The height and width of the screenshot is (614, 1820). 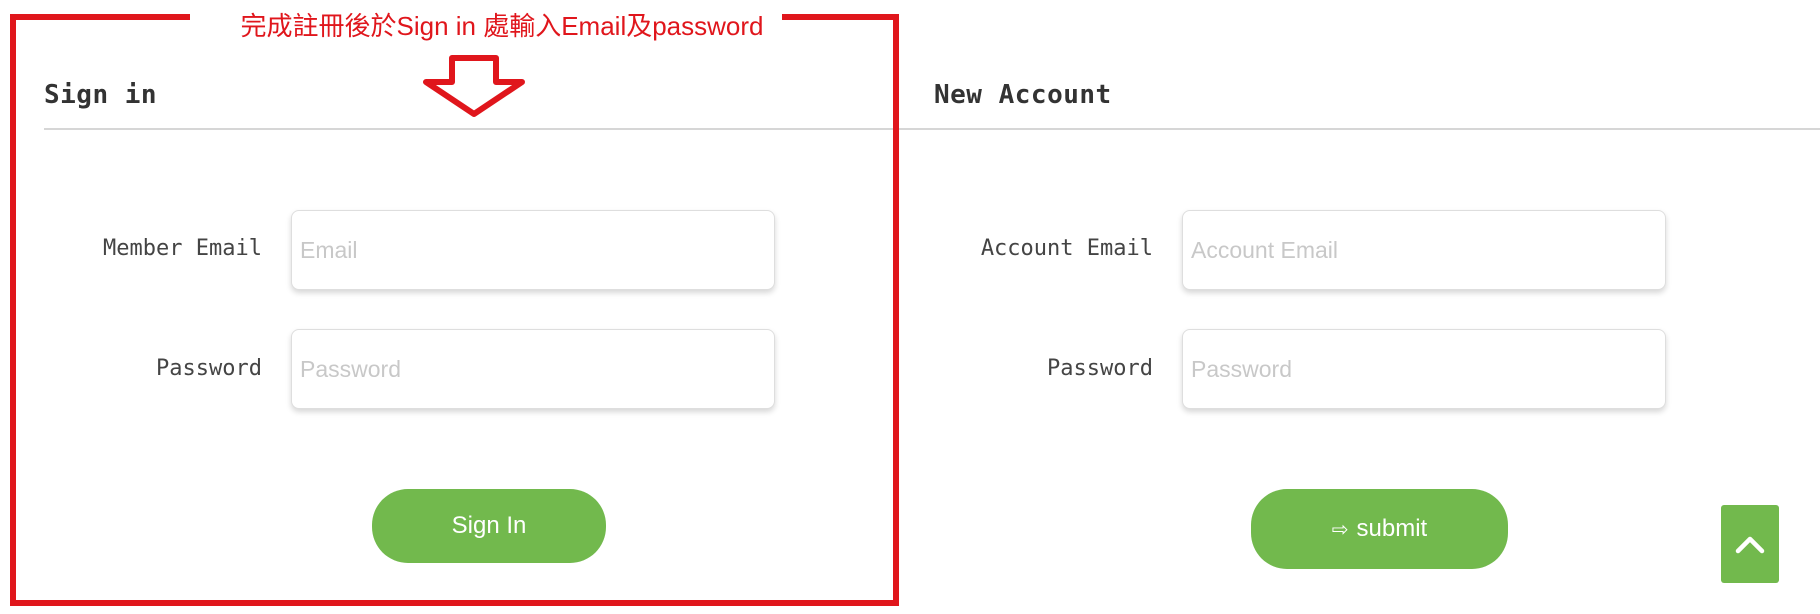 What do you see at coordinates (1340, 529) in the screenshot?
I see `arrow-right-outline-icon: ⇨` at bounding box center [1340, 529].